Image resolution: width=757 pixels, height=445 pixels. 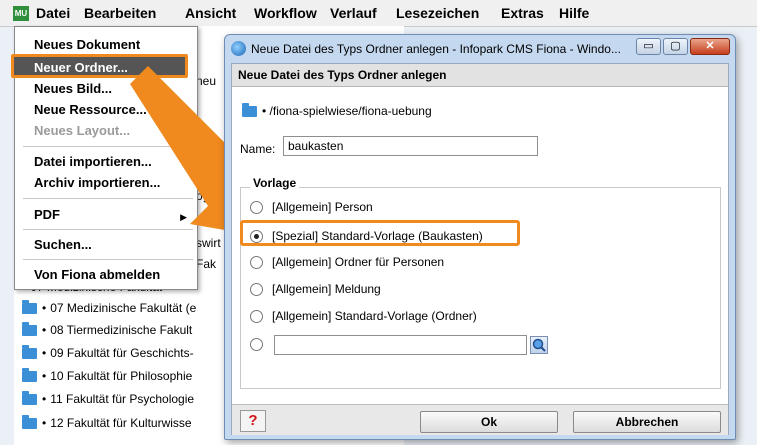 I want to click on cancel-button: Abbrechen, so click(x=647, y=422).